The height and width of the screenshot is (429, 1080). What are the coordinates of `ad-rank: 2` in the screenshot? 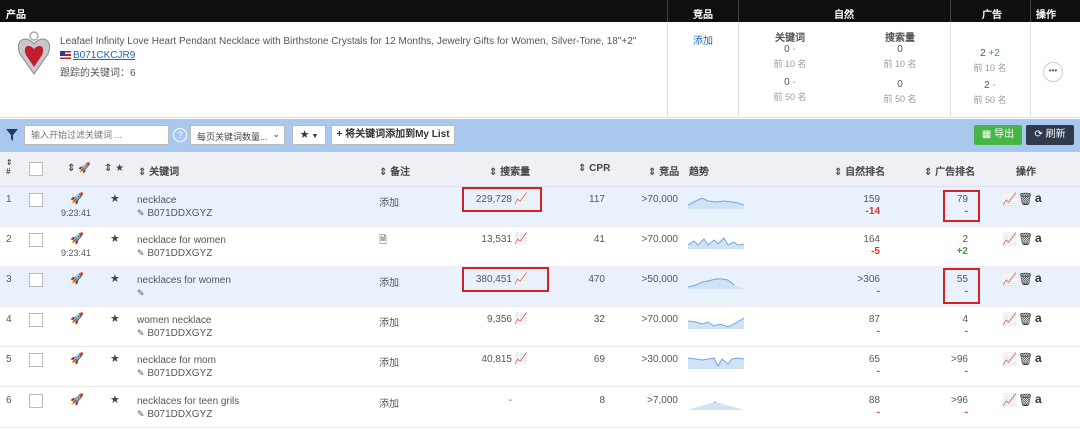 It's located at (965, 239).